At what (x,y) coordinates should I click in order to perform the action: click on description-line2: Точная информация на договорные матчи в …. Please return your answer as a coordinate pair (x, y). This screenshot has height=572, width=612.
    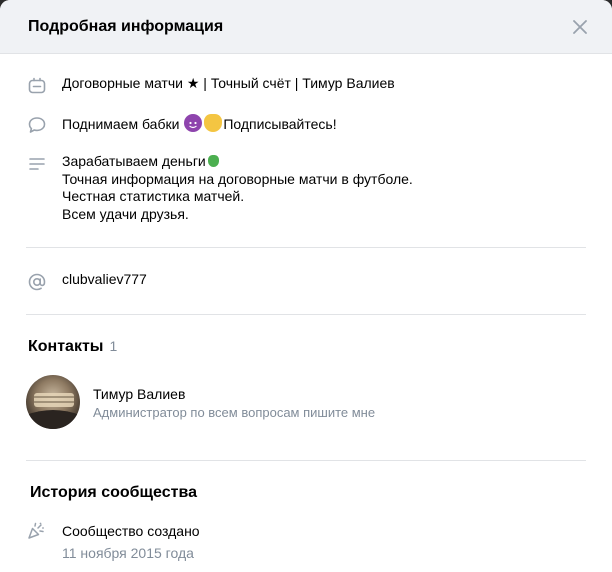
    Looking at the image, I should click on (237, 178).